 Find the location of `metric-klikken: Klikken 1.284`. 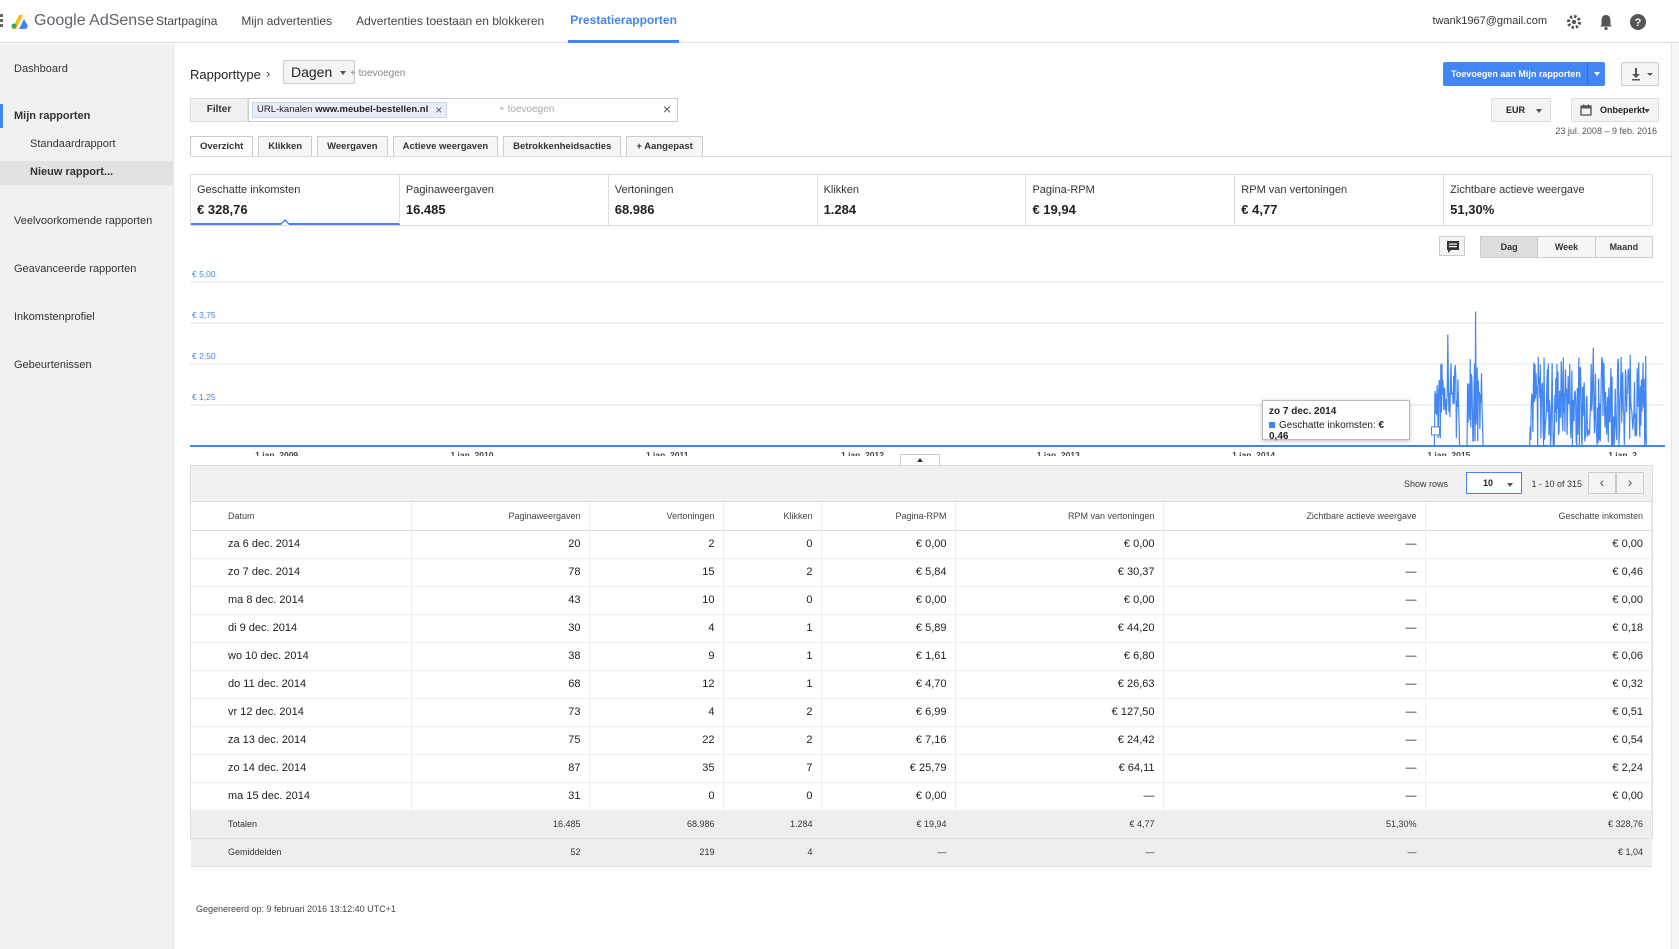

metric-klikken: Klikken 1.284 is located at coordinates (922, 200).